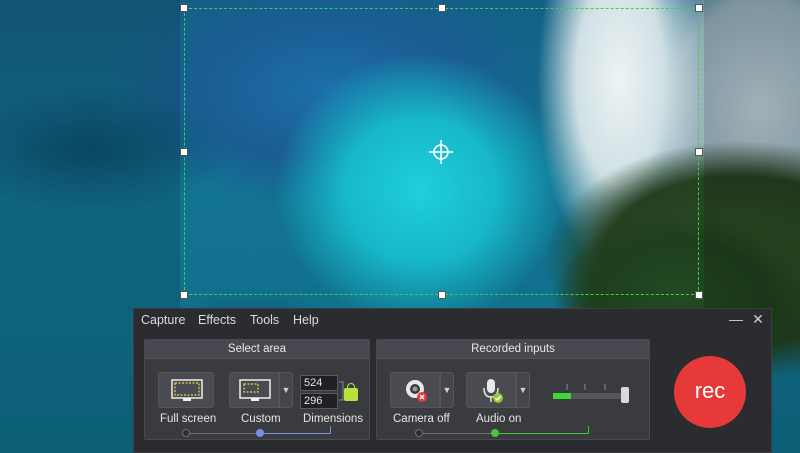 This screenshot has height=453, width=800. I want to click on audio-dropdown: ▼, so click(523, 390).